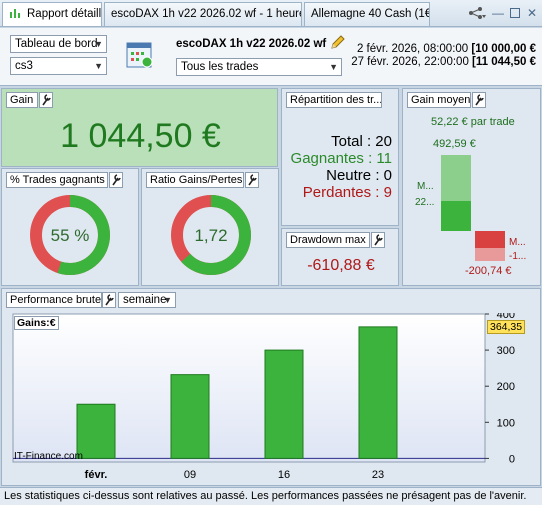 This screenshot has width=542, height=505. Describe the element at coordinates (64, 14) in the screenshot. I see `tab-label: Rapport détaillé` at that location.